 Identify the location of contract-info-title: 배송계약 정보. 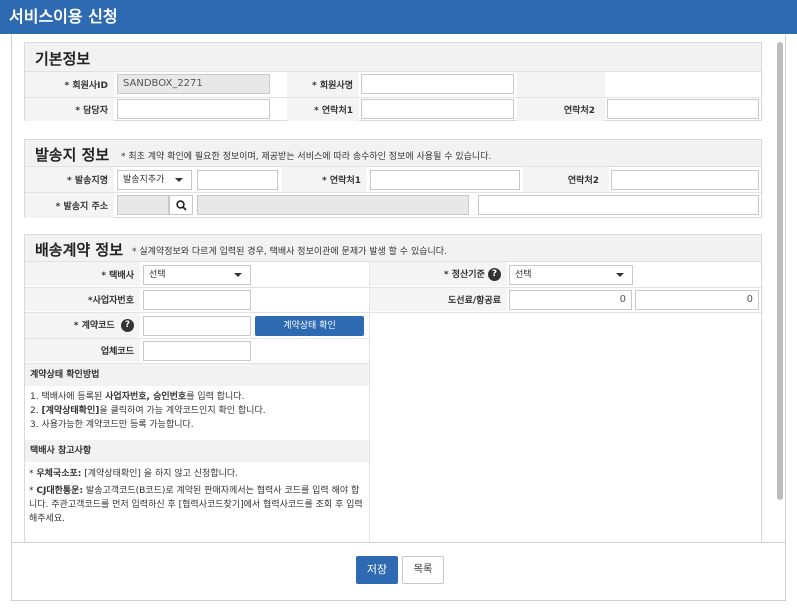
(79, 250).